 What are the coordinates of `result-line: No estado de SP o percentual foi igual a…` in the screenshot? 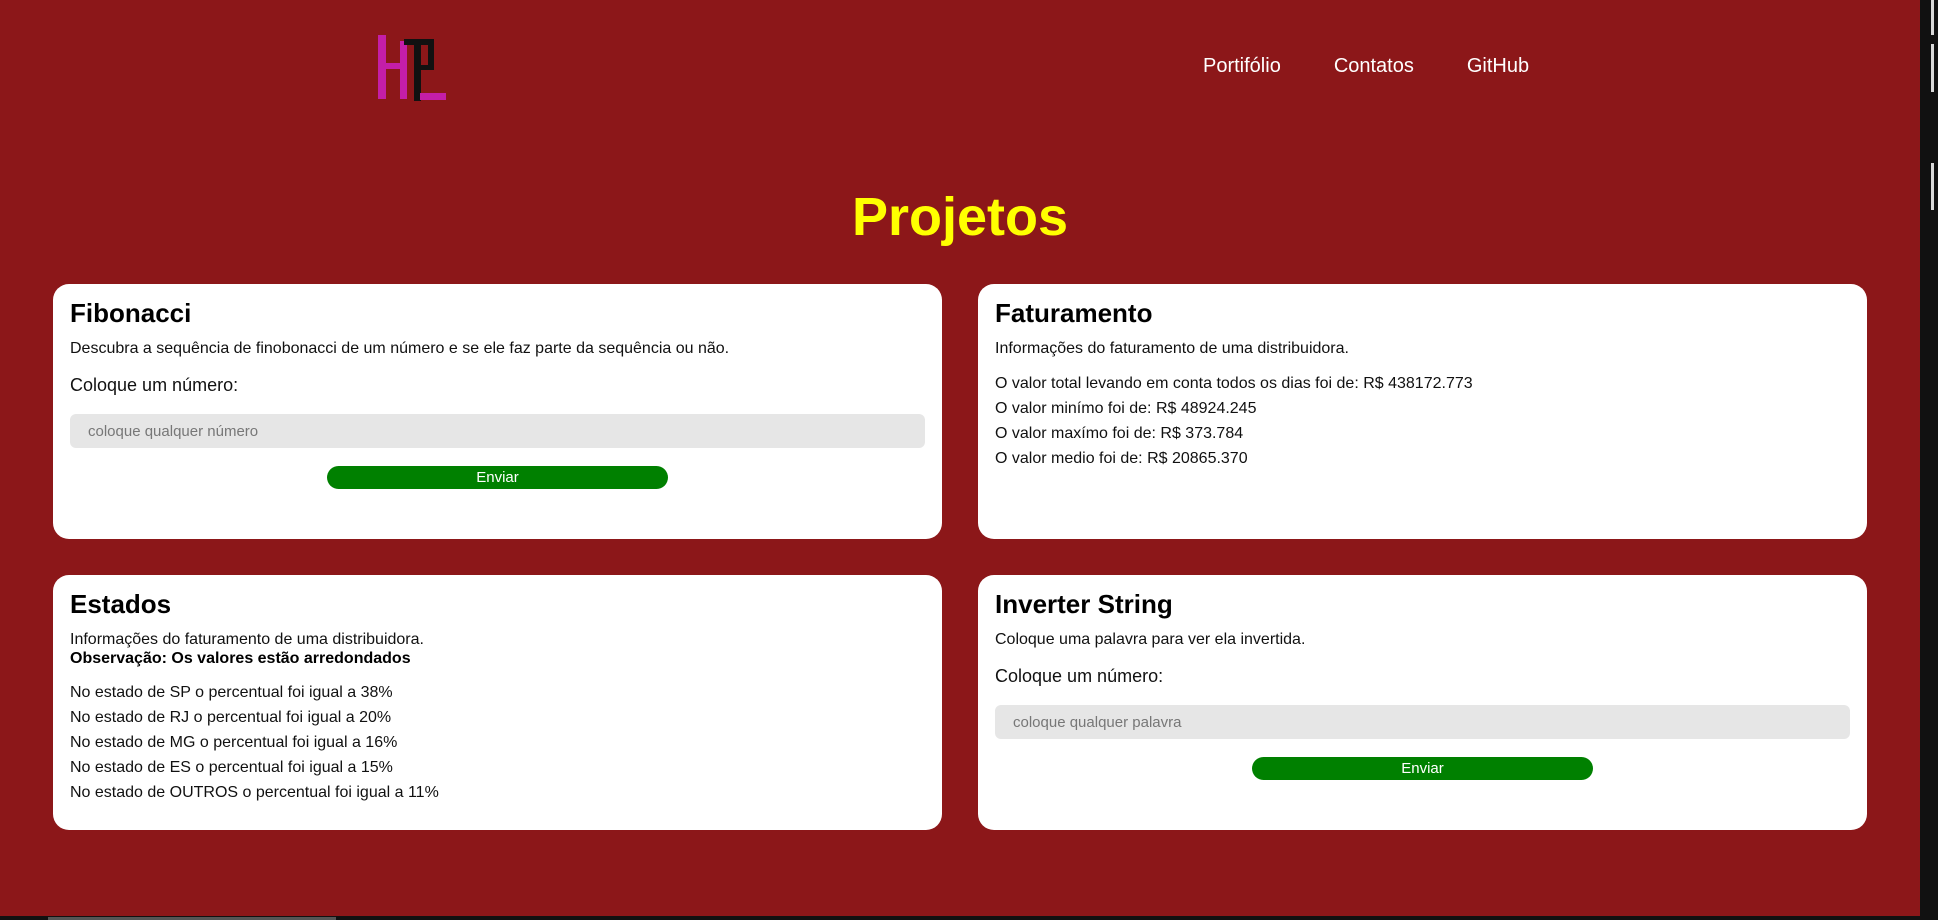 It's located at (231, 692).